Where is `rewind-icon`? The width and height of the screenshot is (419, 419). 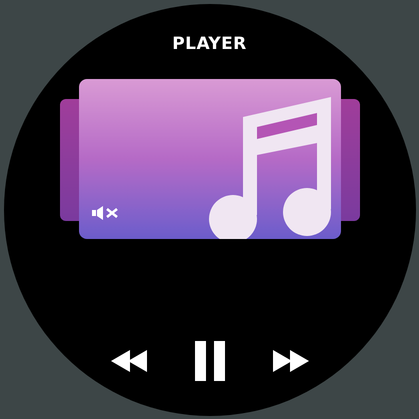
rewind-icon is located at coordinates (129, 361).